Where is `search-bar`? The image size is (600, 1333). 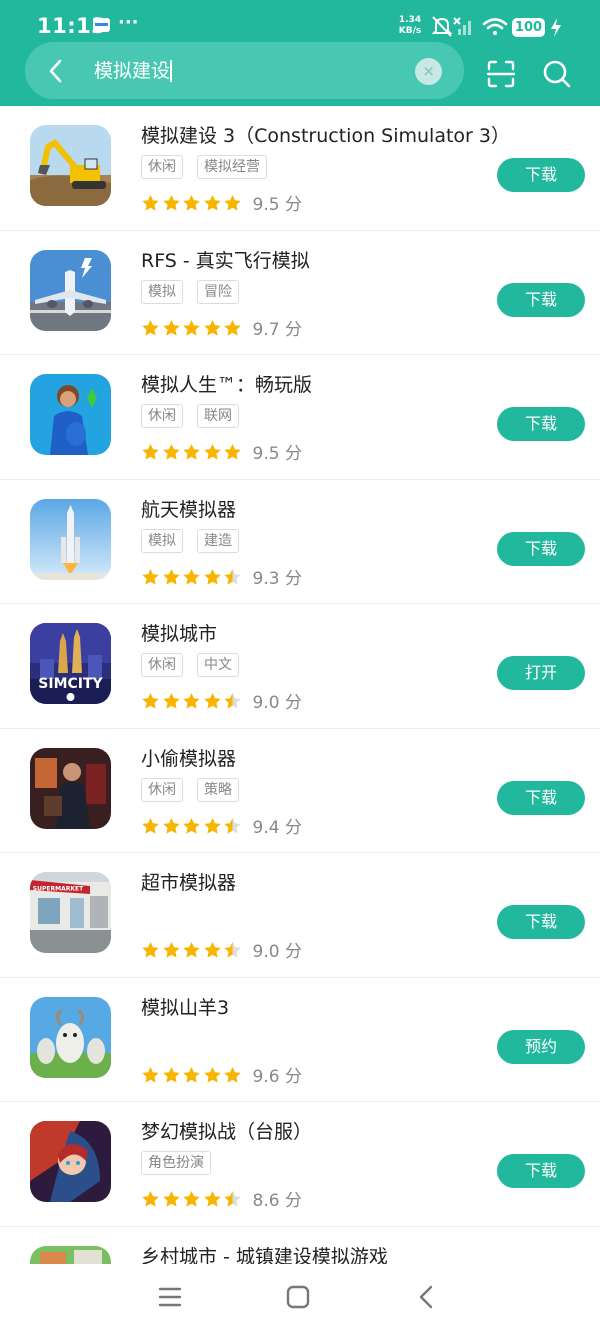
search-bar is located at coordinates (244, 70).